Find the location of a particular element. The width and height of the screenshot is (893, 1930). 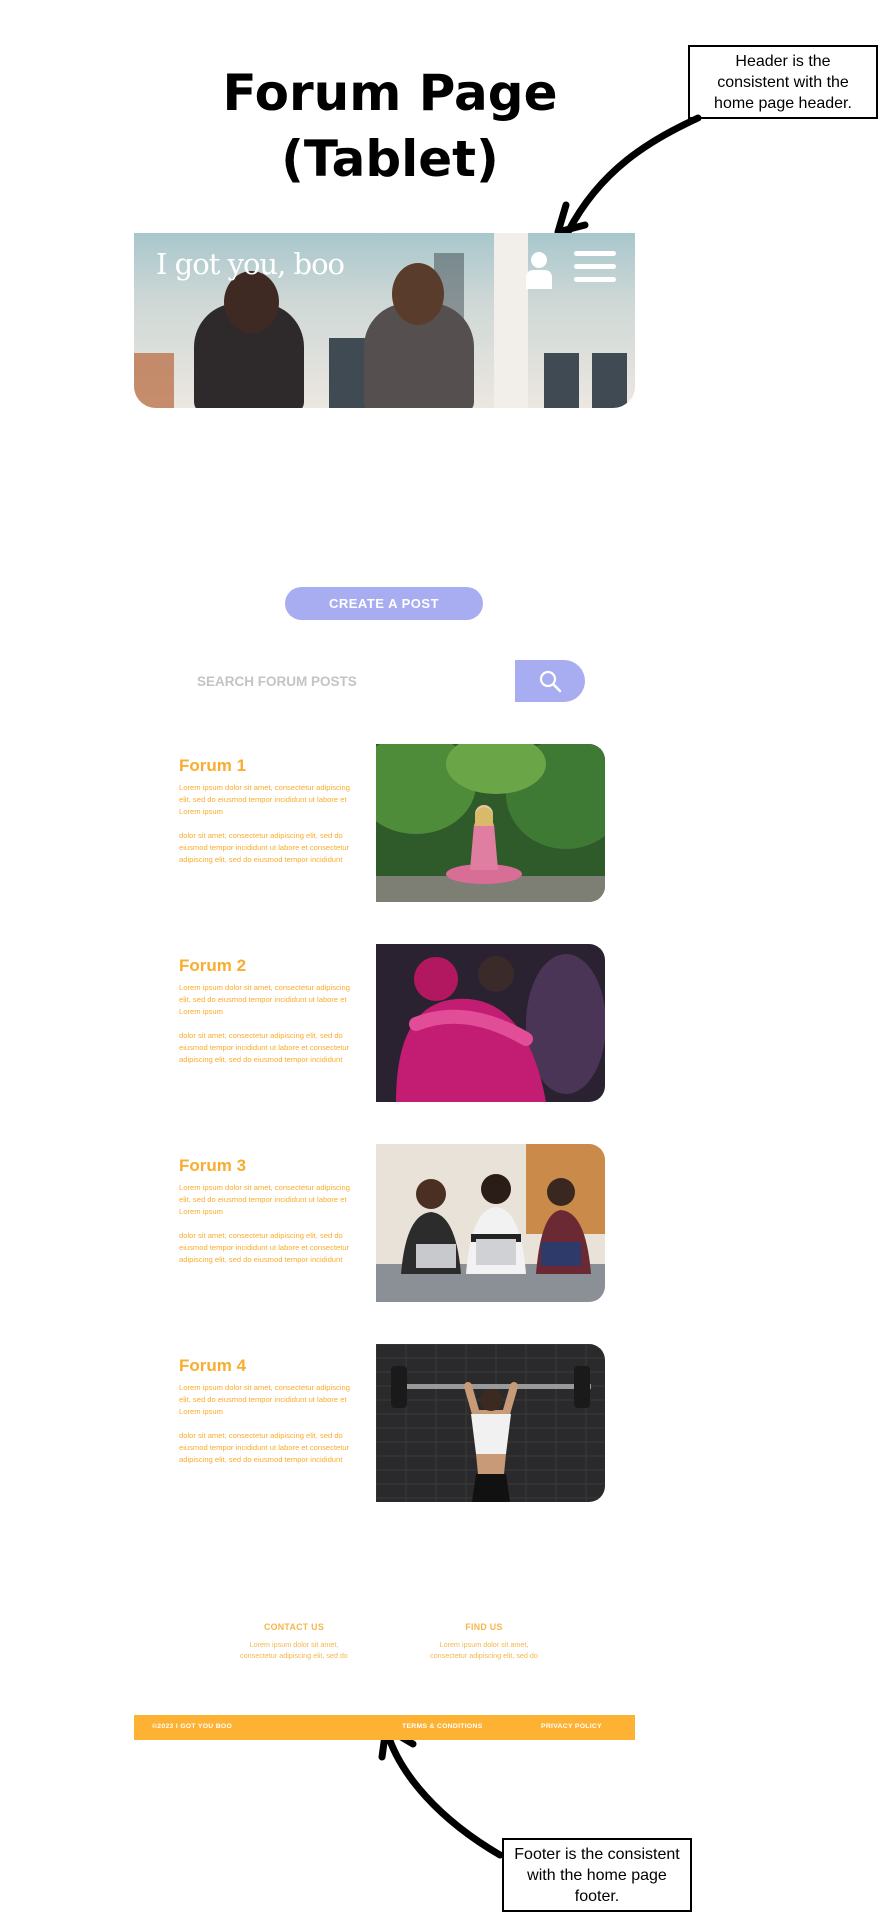

forum-card-title: Forum 1 is located at coordinates (213, 765).